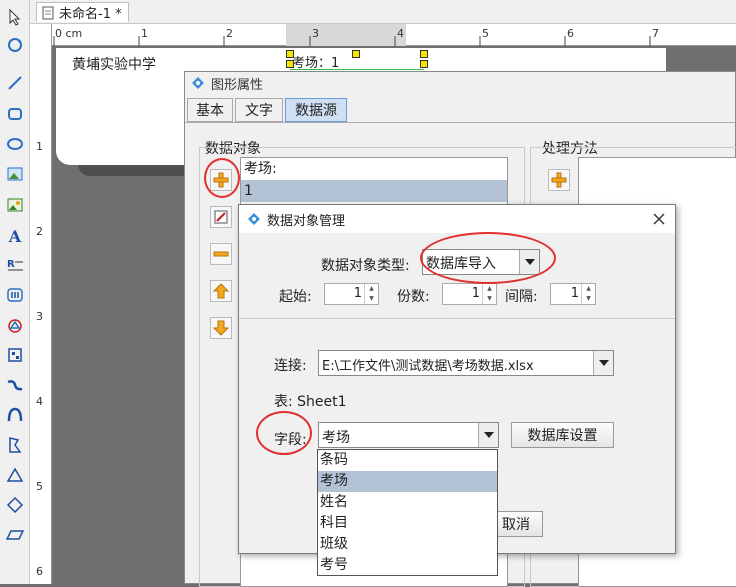 Image resolution: width=736 pixels, height=587 pixels. I want to click on connection-select: E:\工作文件\测试数据\考场数据.xlsx, so click(466, 363).